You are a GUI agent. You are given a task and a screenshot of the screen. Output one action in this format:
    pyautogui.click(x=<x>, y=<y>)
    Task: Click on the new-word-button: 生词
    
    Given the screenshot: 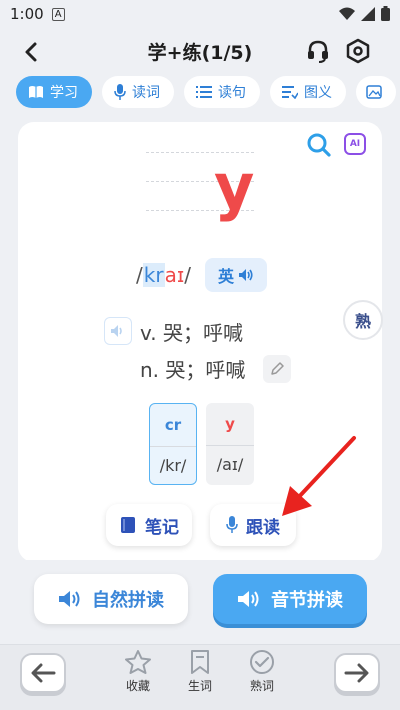 What is the action you would take?
    pyautogui.click(x=200, y=671)
    